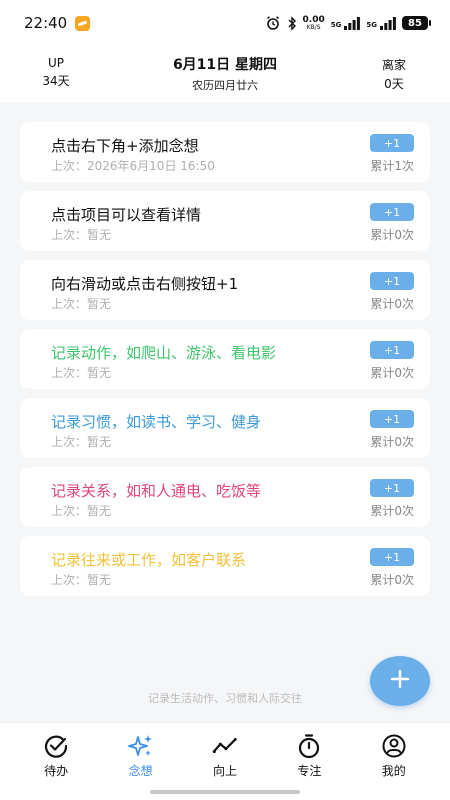  Describe the element at coordinates (156, 491) in the screenshot. I see `item-title: 记录关系，如和人通电、吃饭等` at that location.